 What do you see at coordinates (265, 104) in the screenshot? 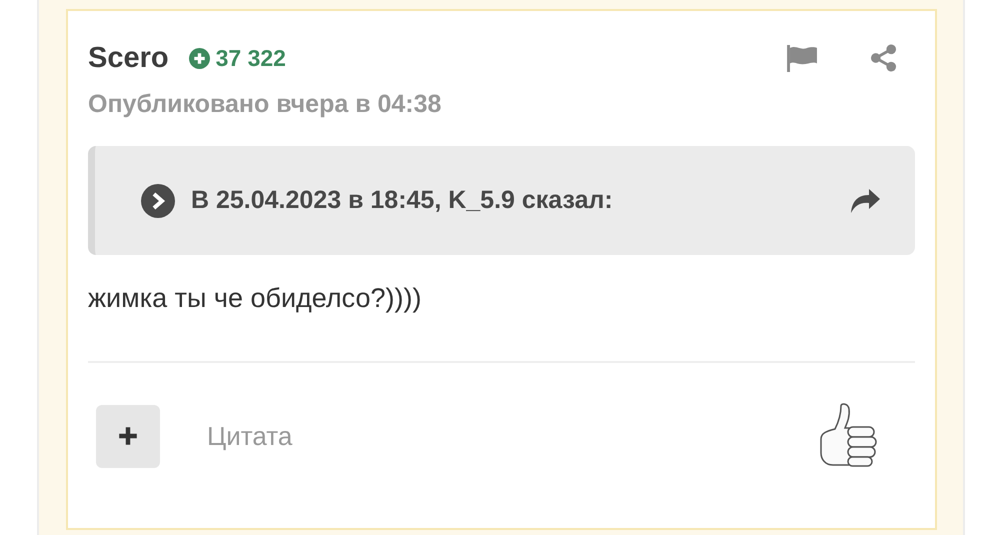
I see `publish-date: Опубликовано вчера в 04:38` at bounding box center [265, 104].